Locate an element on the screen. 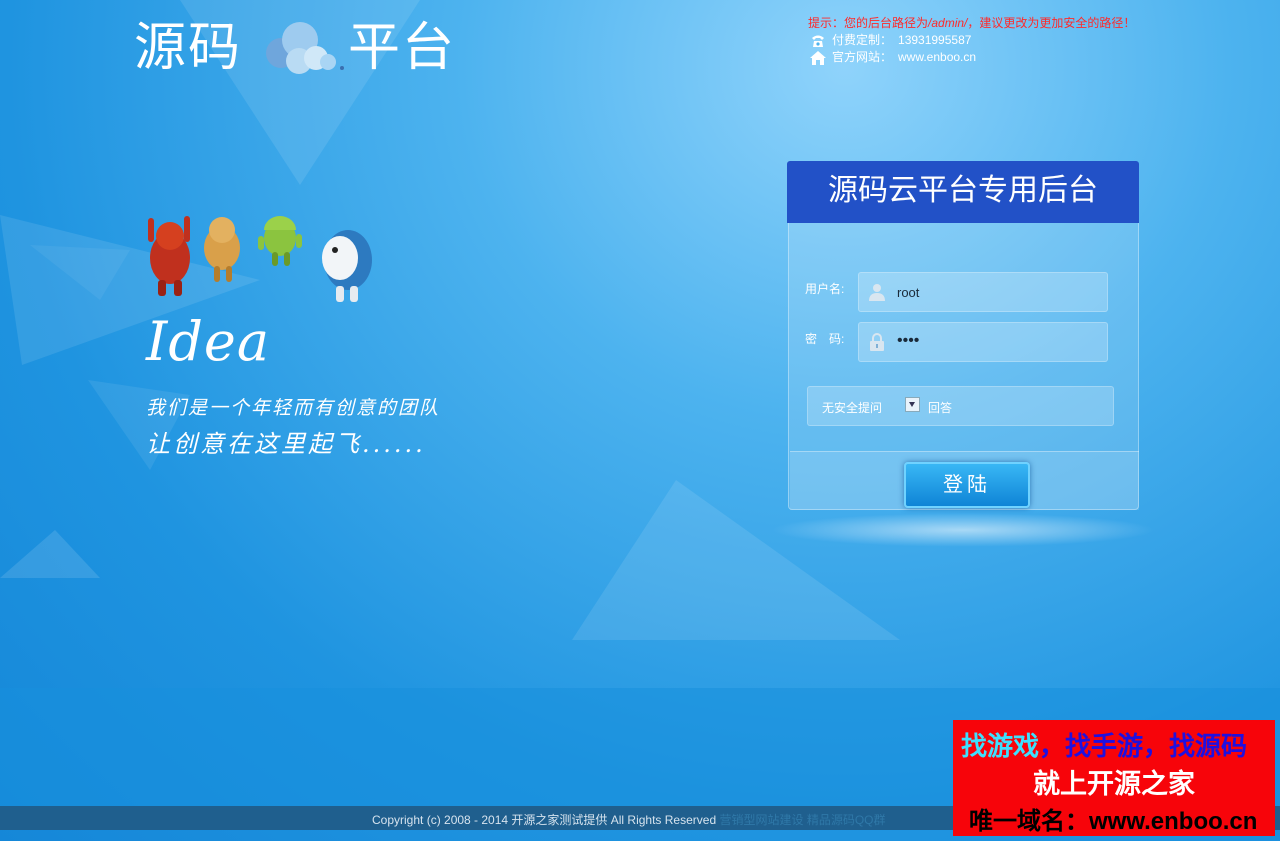  ad-line-2: 就上开源之家 is located at coordinates (1114, 784).